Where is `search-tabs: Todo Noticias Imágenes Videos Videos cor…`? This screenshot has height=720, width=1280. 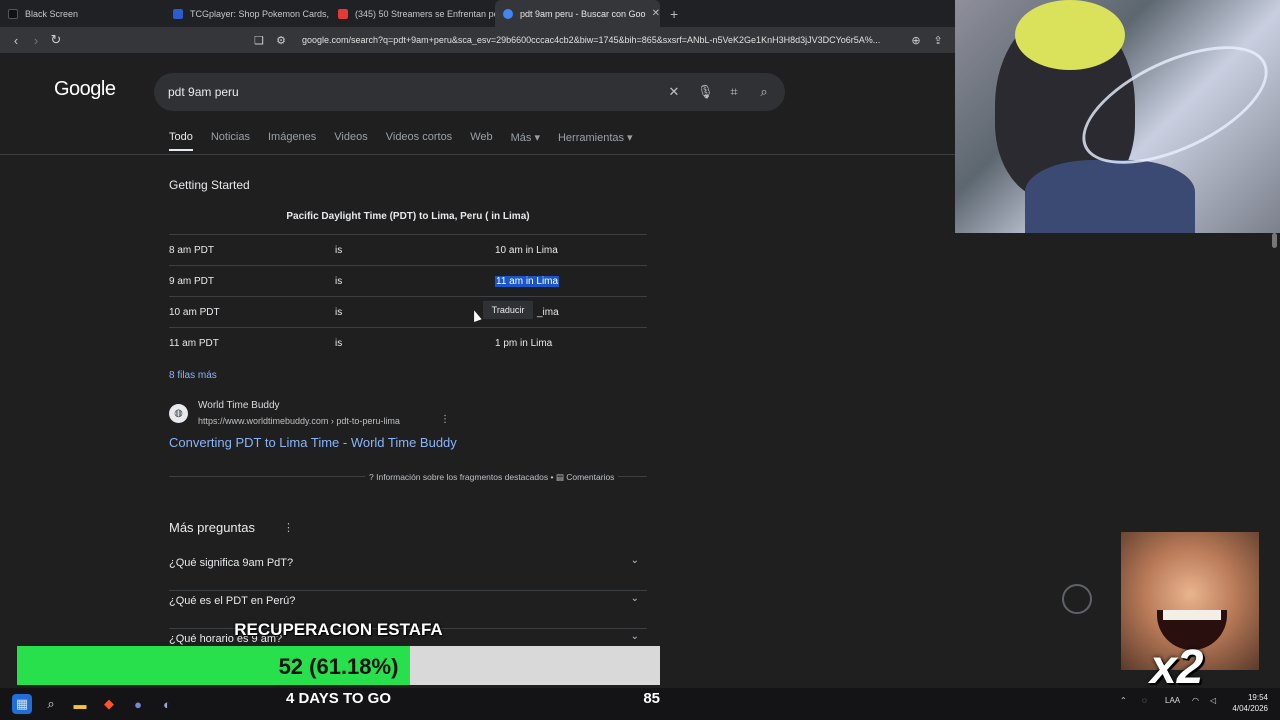
search-tabs: Todo Noticias Imágenes Videos Videos cor… is located at coordinates (410, 141).